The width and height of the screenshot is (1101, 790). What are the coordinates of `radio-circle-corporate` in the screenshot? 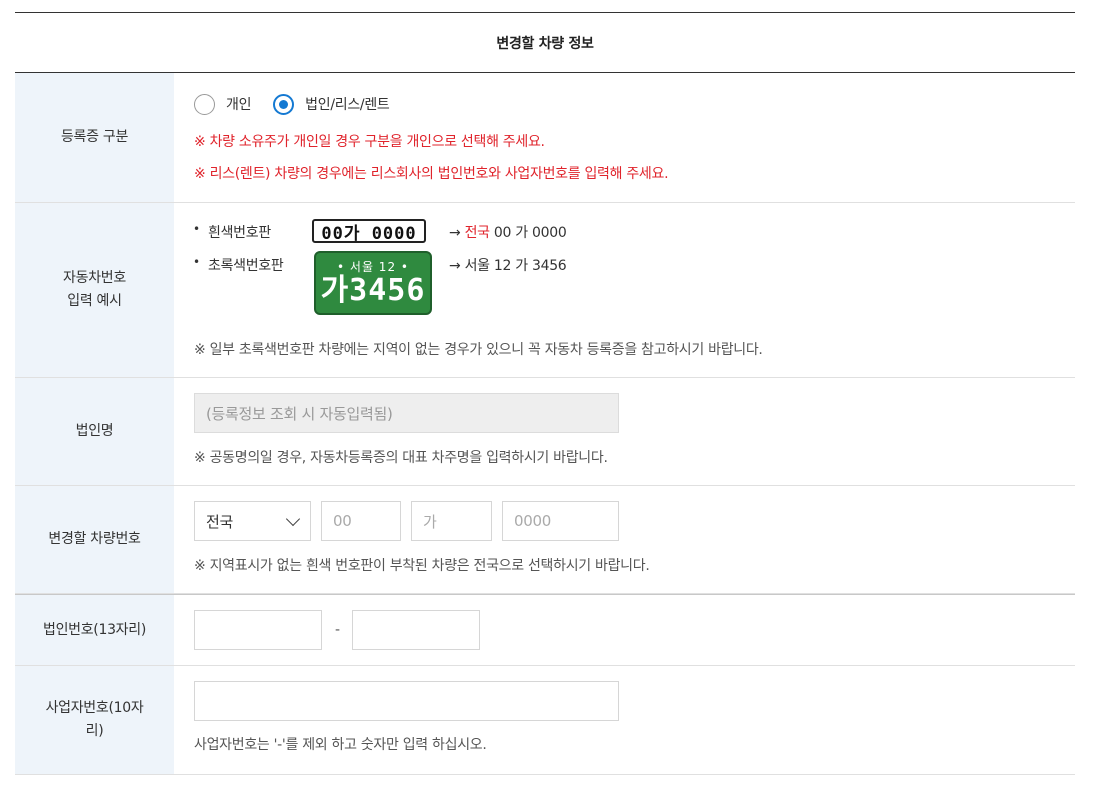 It's located at (284, 104).